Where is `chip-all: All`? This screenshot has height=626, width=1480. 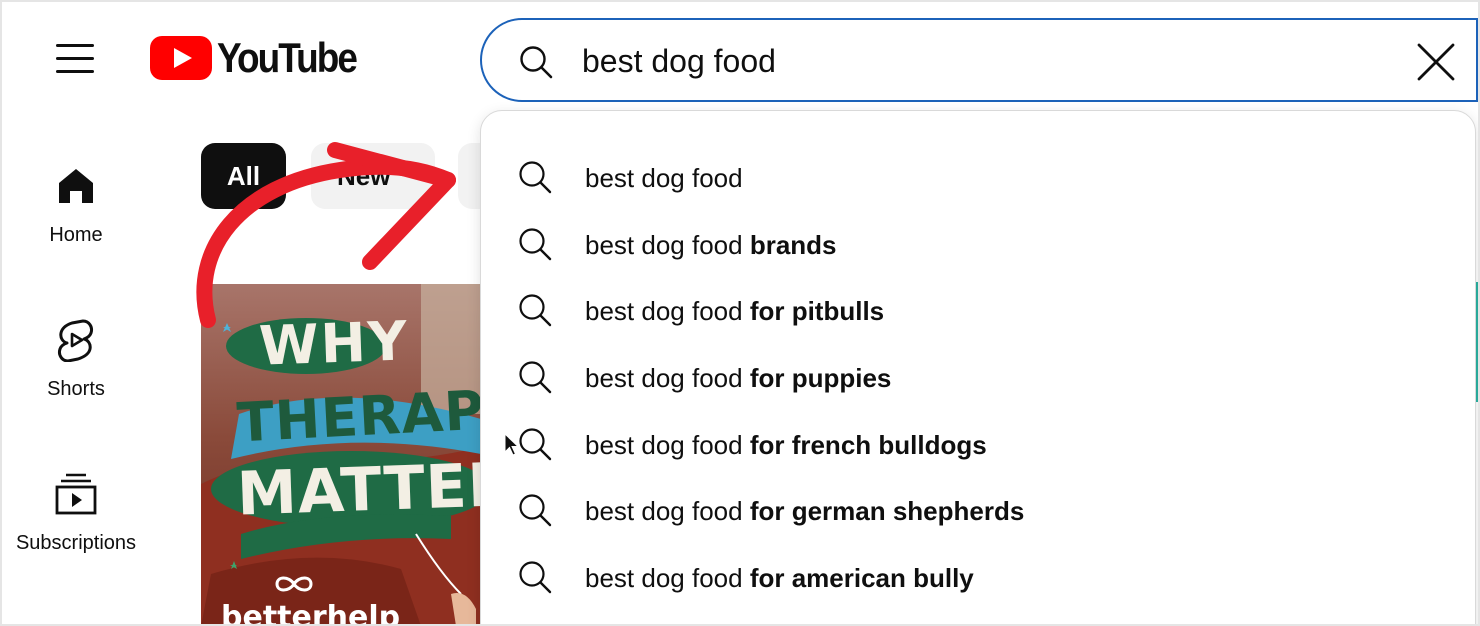 chip-all: All is located at coordinates (243, 176).